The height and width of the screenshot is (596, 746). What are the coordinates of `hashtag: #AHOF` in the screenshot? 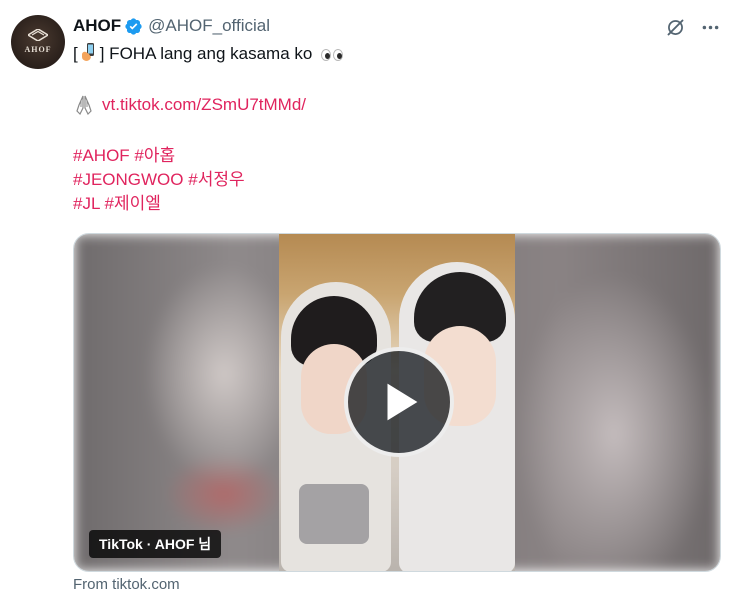 It's located at (101, 155).